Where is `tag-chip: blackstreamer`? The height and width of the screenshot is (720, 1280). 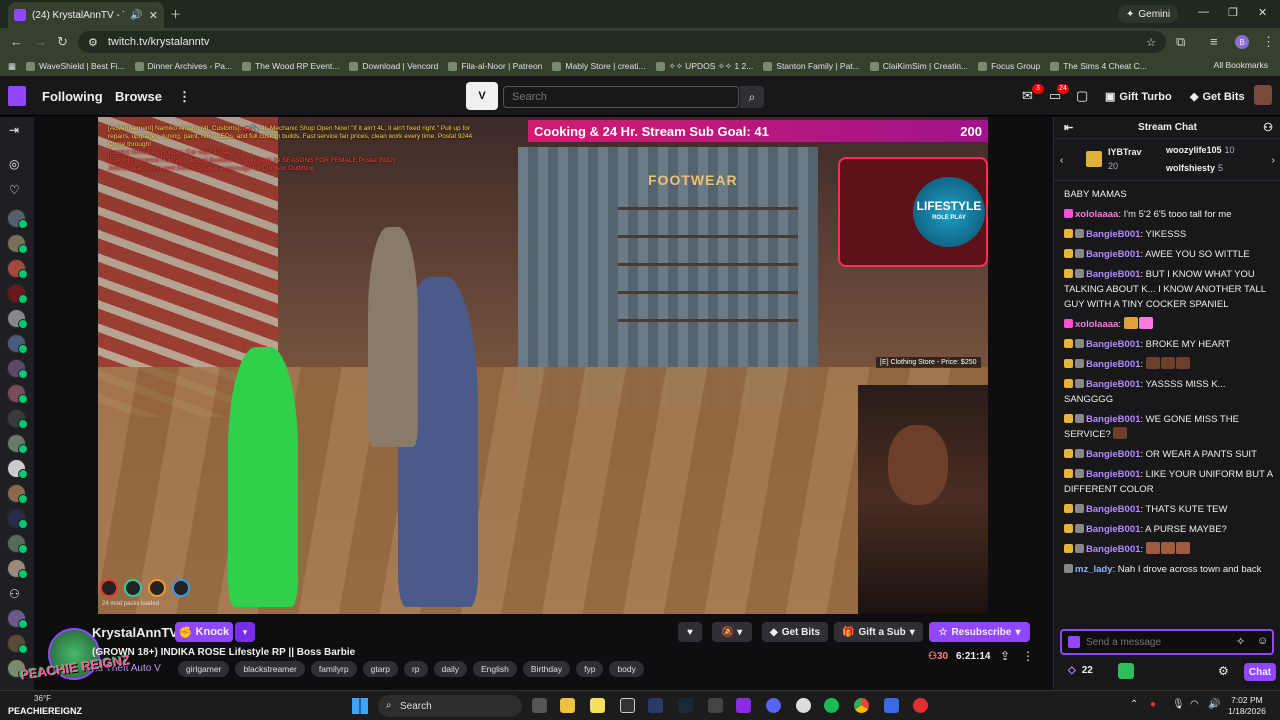
tag-chip: blackstreamer is located at coordinates (270, 669).